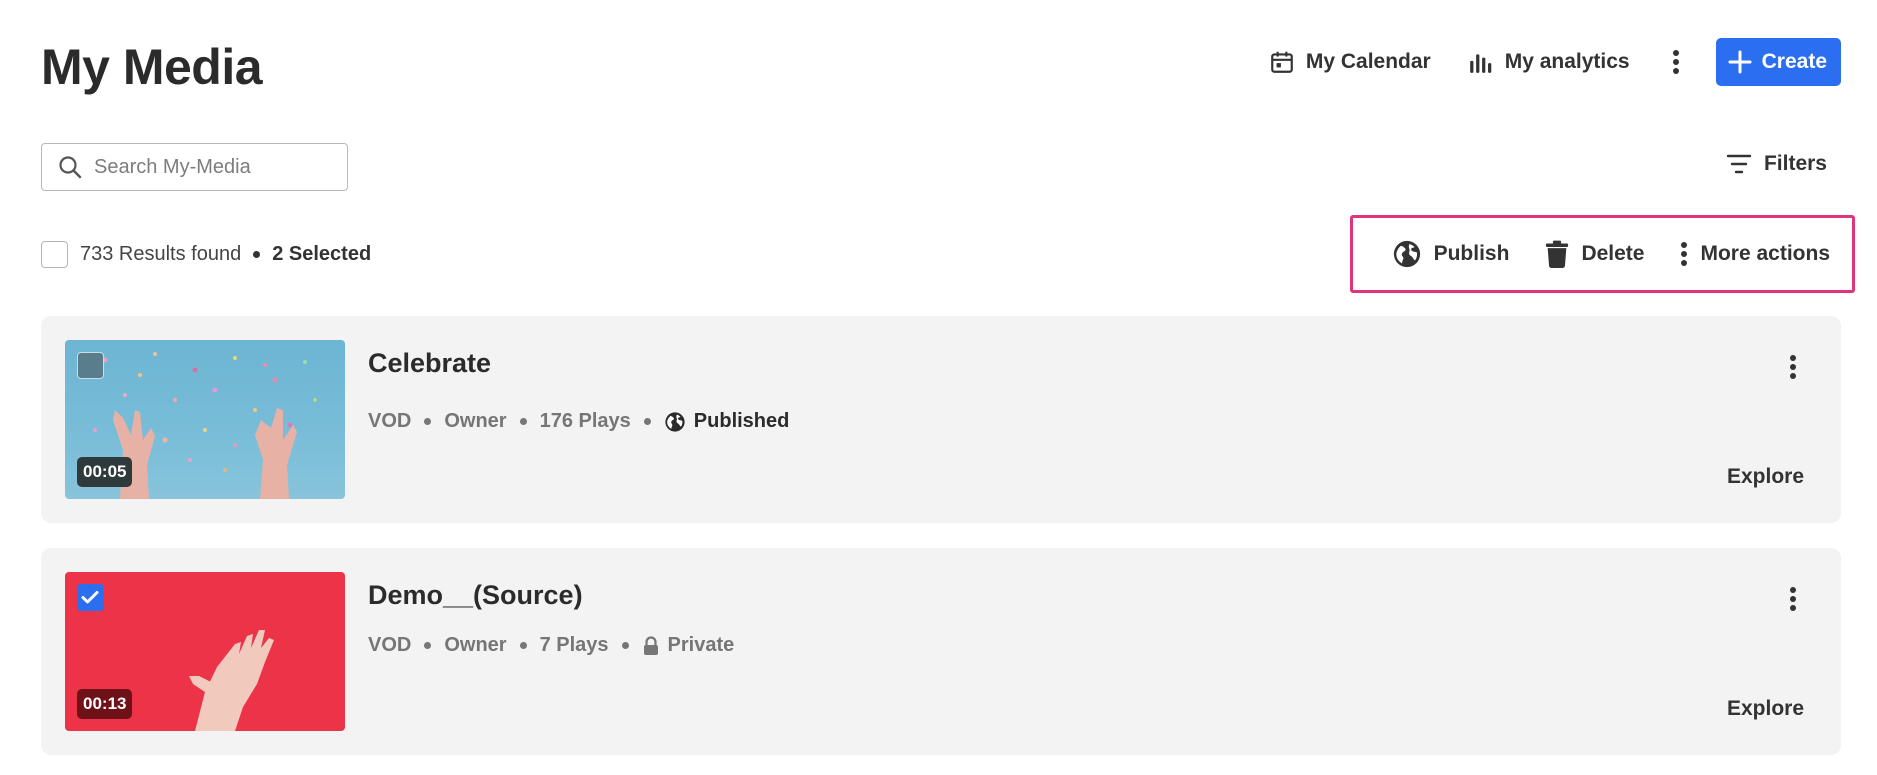 Image resolution: width=1877 pixels, height=775 pixels. I want to click on publish-button: Publish, so click(1451, 254).